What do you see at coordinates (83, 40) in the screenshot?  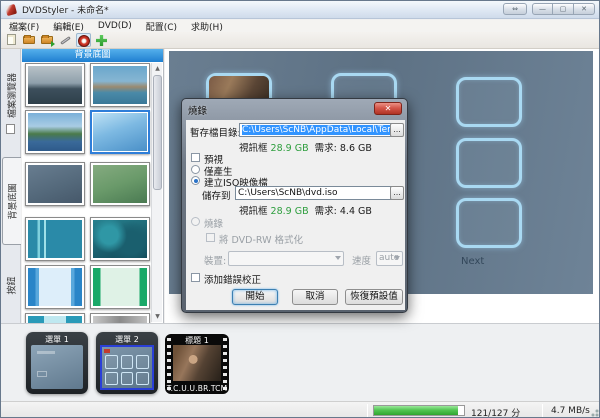 I see `burn-disc-icon` at bounding box center [83, 40].